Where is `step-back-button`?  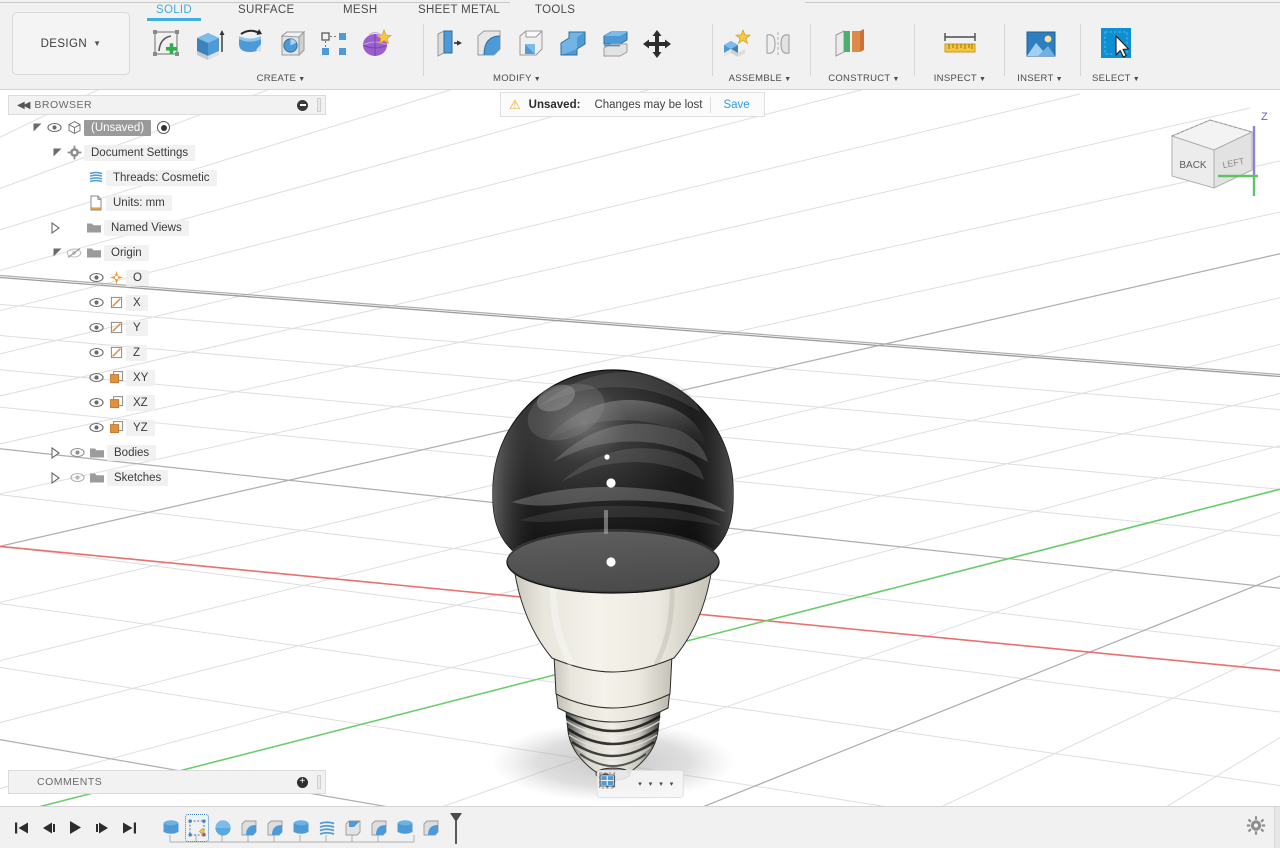 step-back-button is located at coordinates (48, 828).